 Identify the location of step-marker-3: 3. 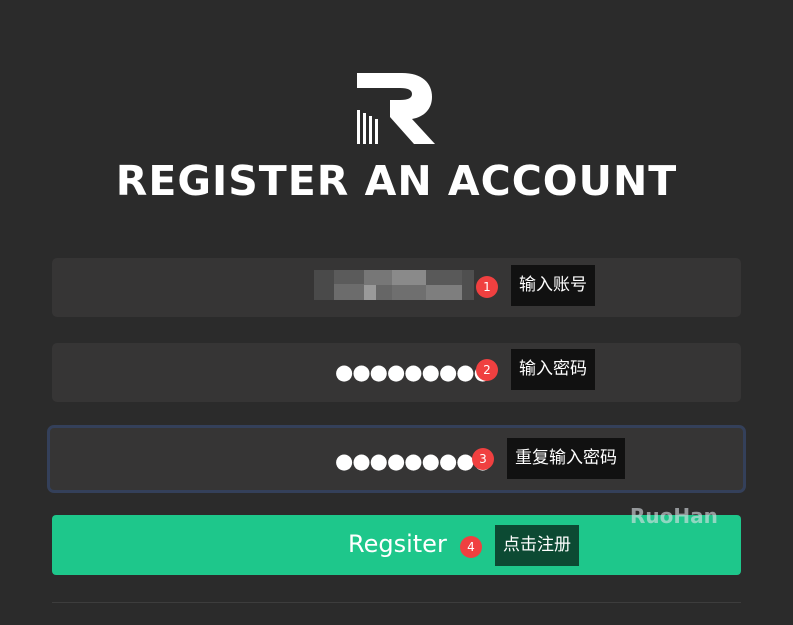
(483, 459).